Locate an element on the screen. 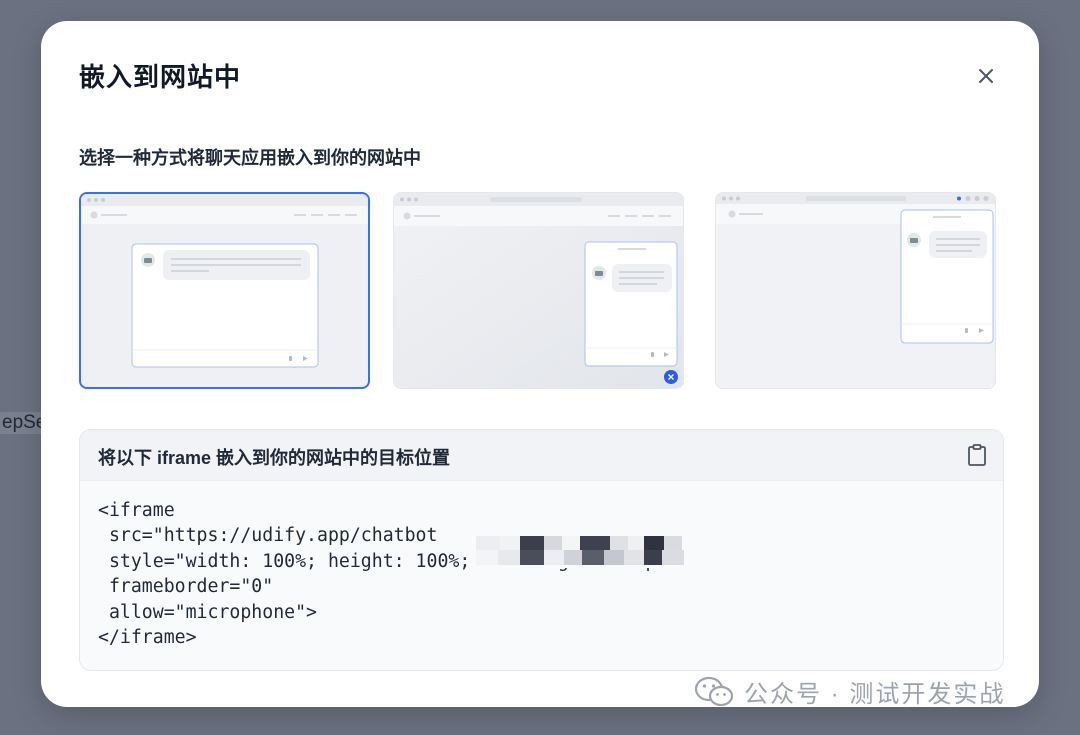 This screenshot has height=735, width=1080. redaction-mosaic is located at coordinates (587, 551).